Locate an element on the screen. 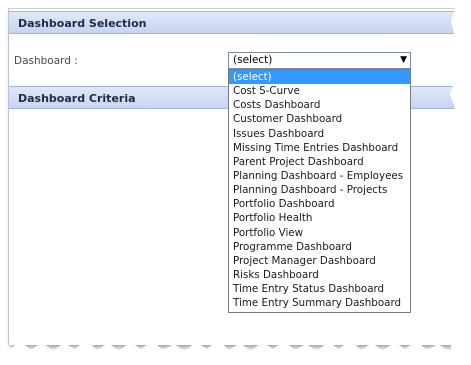  dropdown-option: Time Entry Status Dashboard is located at coordinates (319, 289).